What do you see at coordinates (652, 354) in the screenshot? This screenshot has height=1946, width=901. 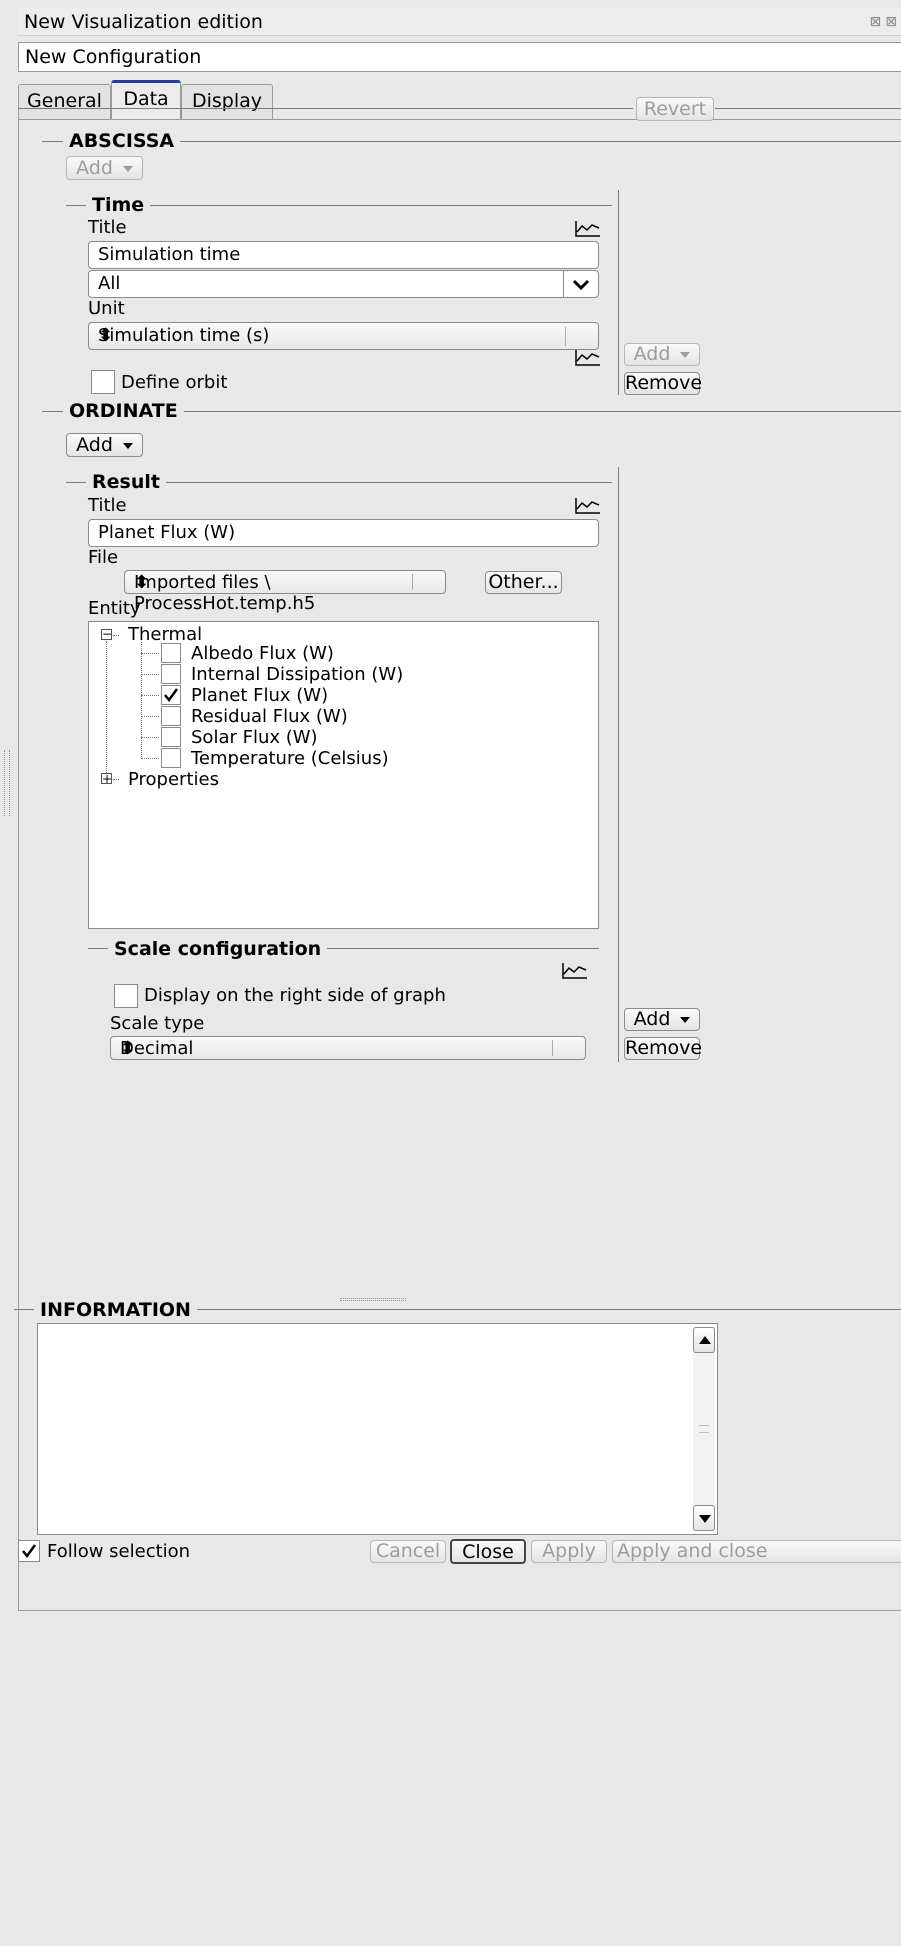 I see `time-add-label: Add` at bounding box center [652, 354].